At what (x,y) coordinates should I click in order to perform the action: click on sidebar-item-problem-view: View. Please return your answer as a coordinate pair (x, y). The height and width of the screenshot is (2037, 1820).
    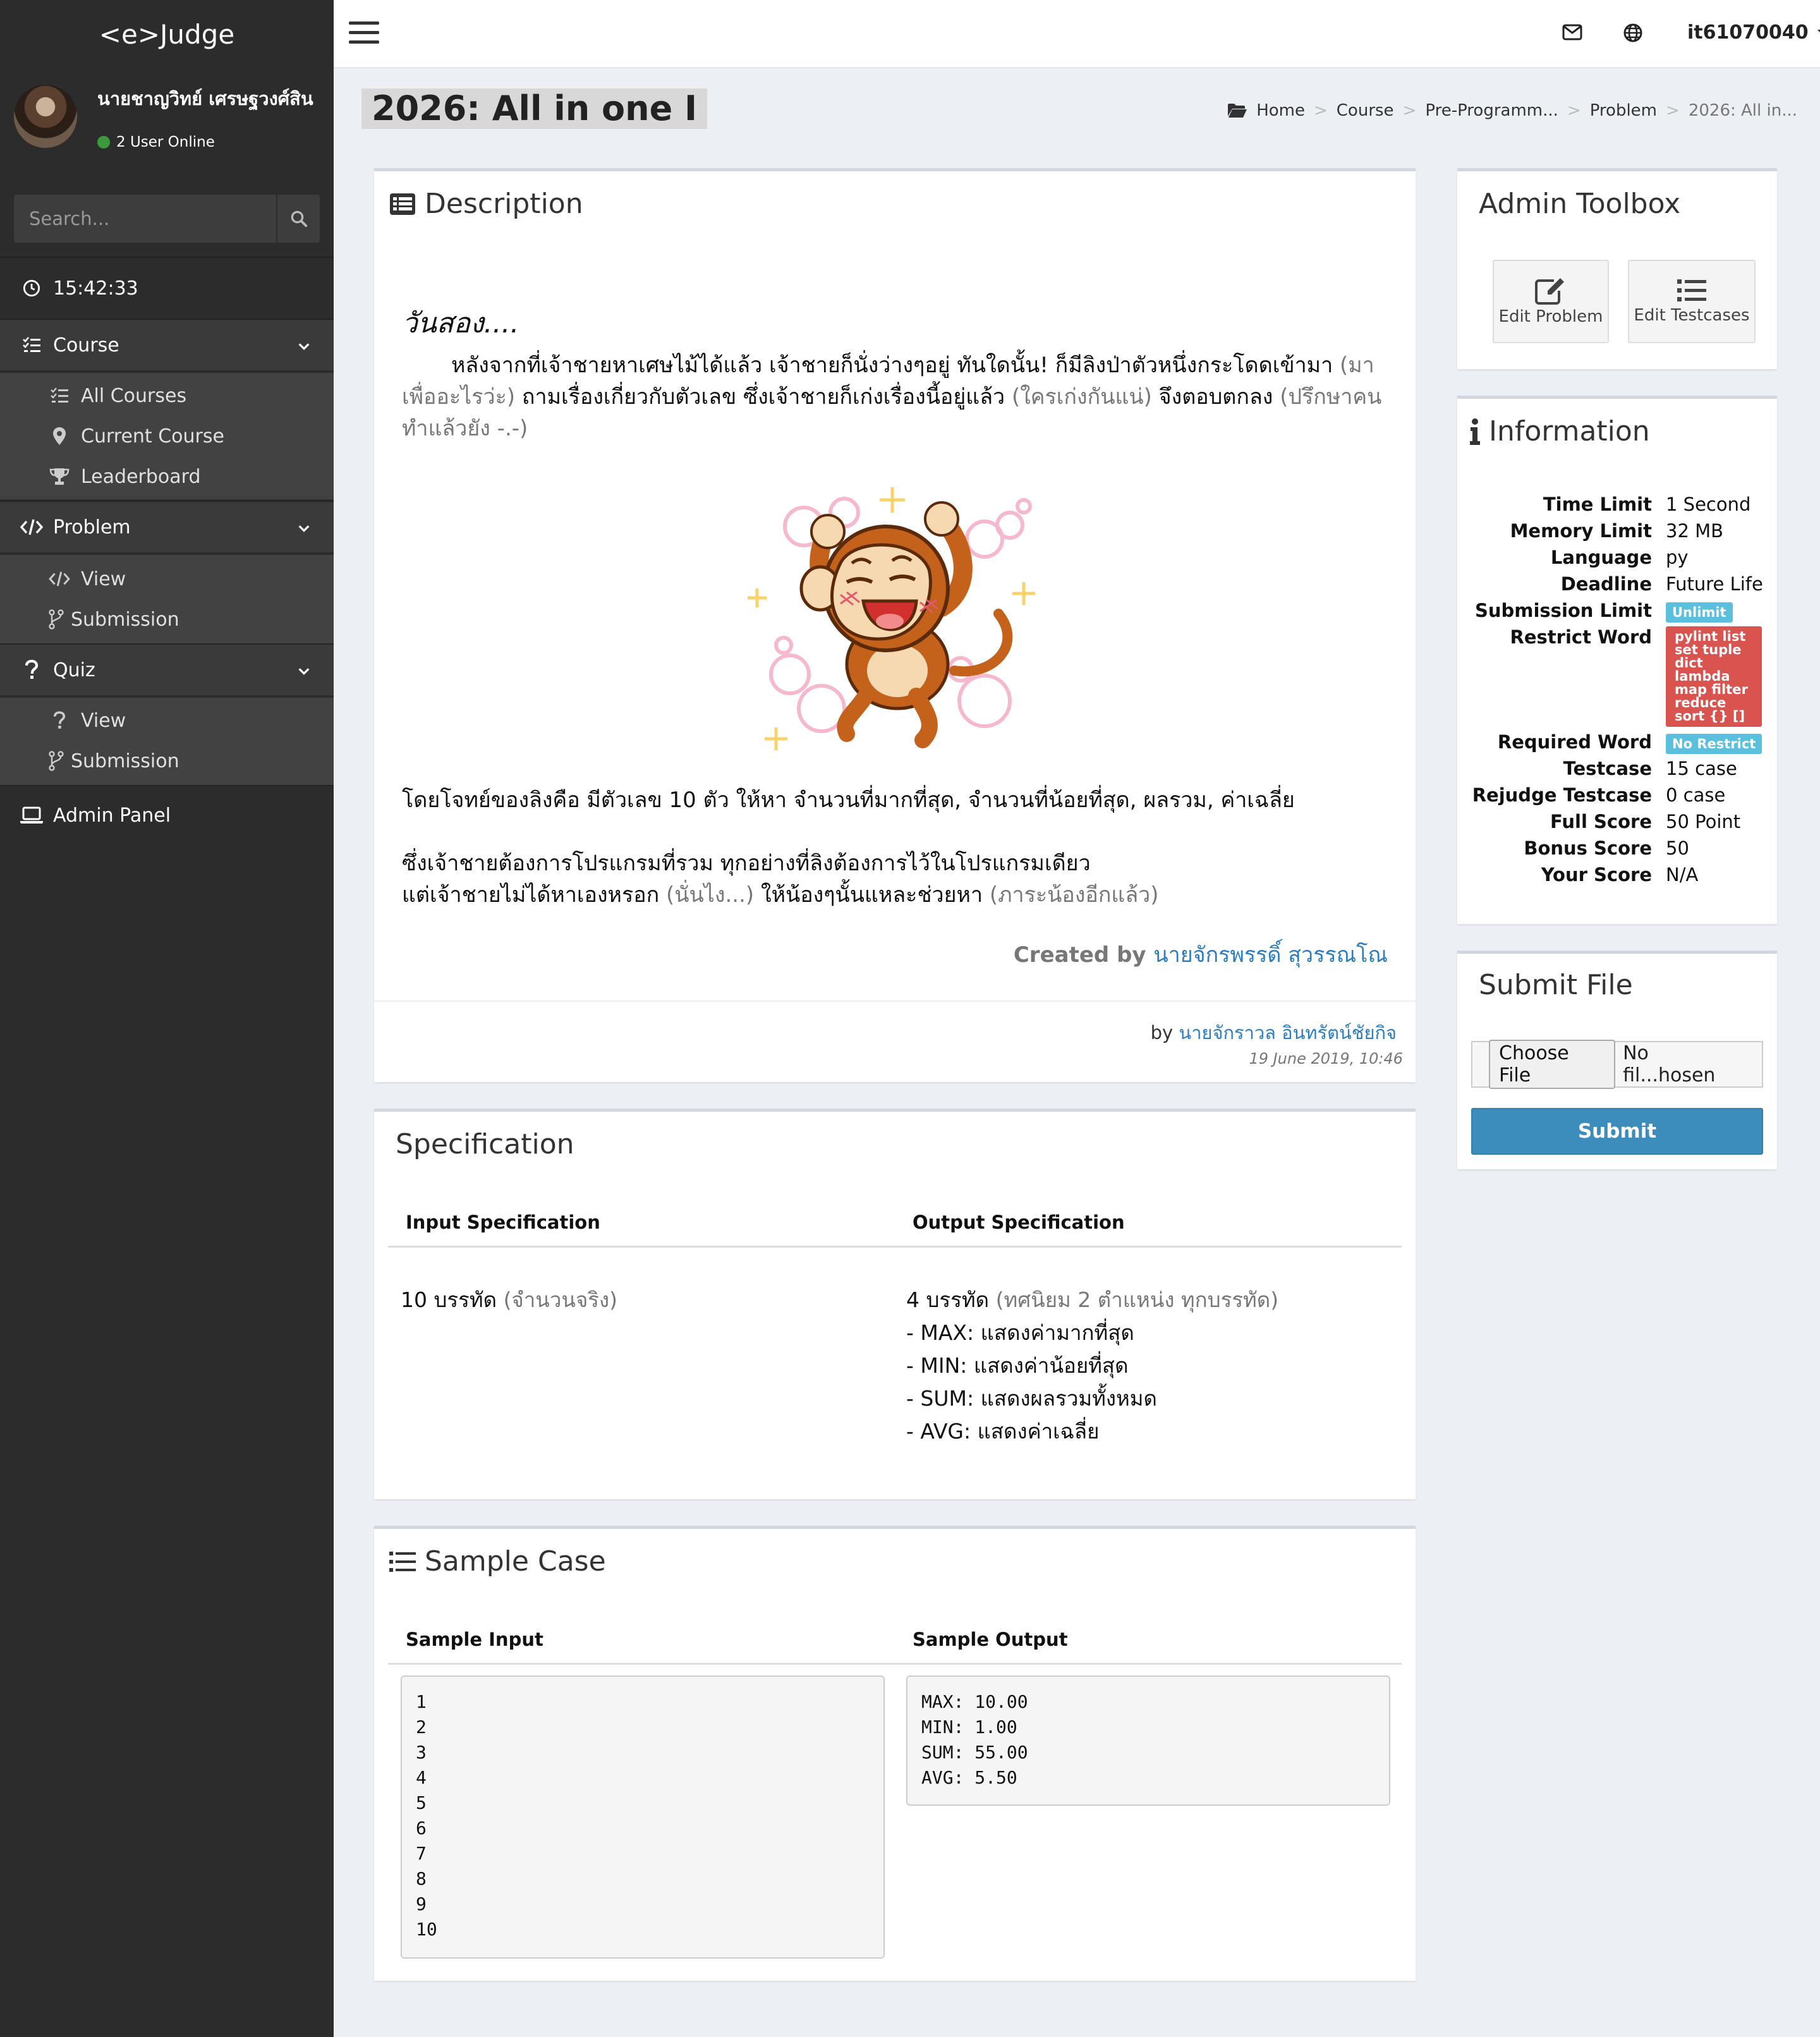
    Looking at the image, I should click on (167, 579).